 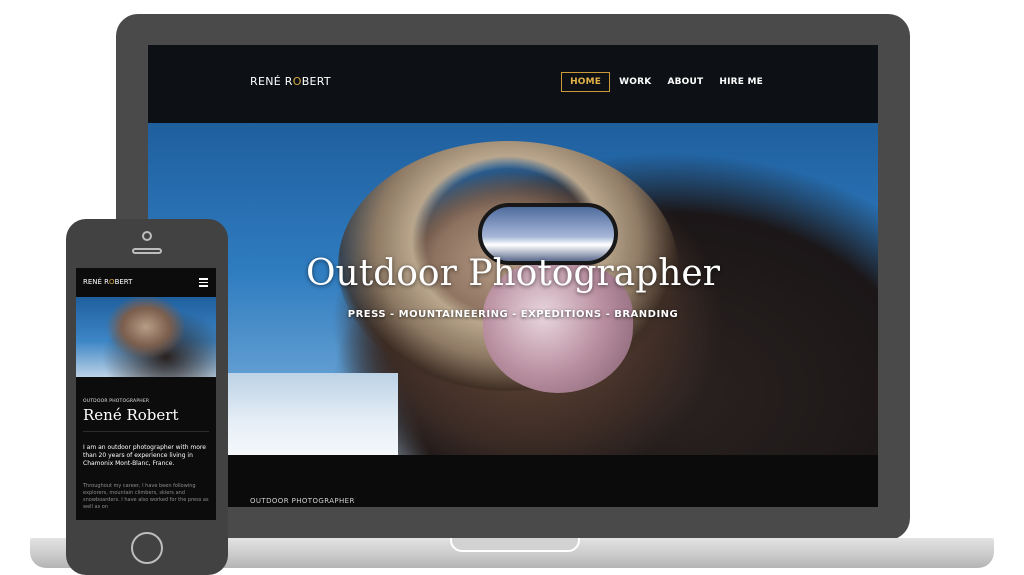 I want to click on nav-home: HOME, so click(x=586, y=82).